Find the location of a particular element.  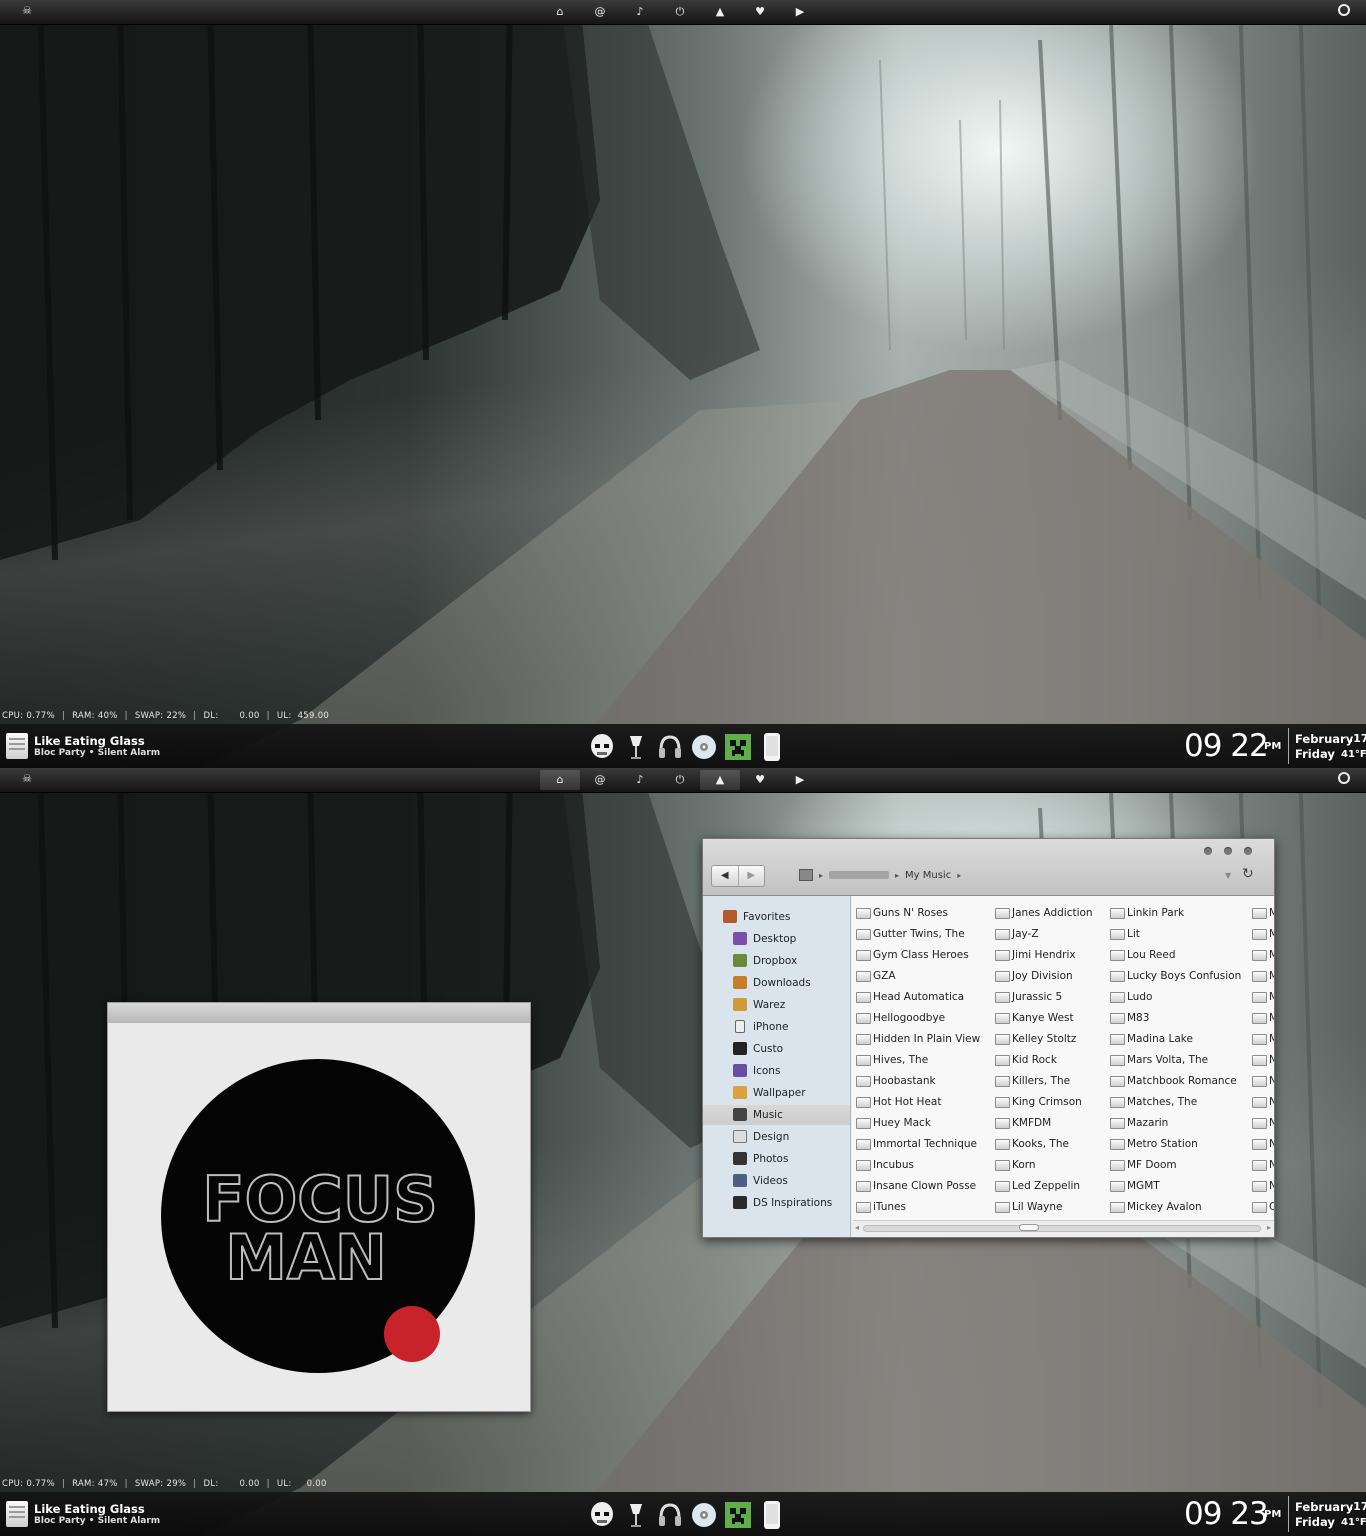

sidebar-header-favorites: Favorites is located at coordinates (776, 917).